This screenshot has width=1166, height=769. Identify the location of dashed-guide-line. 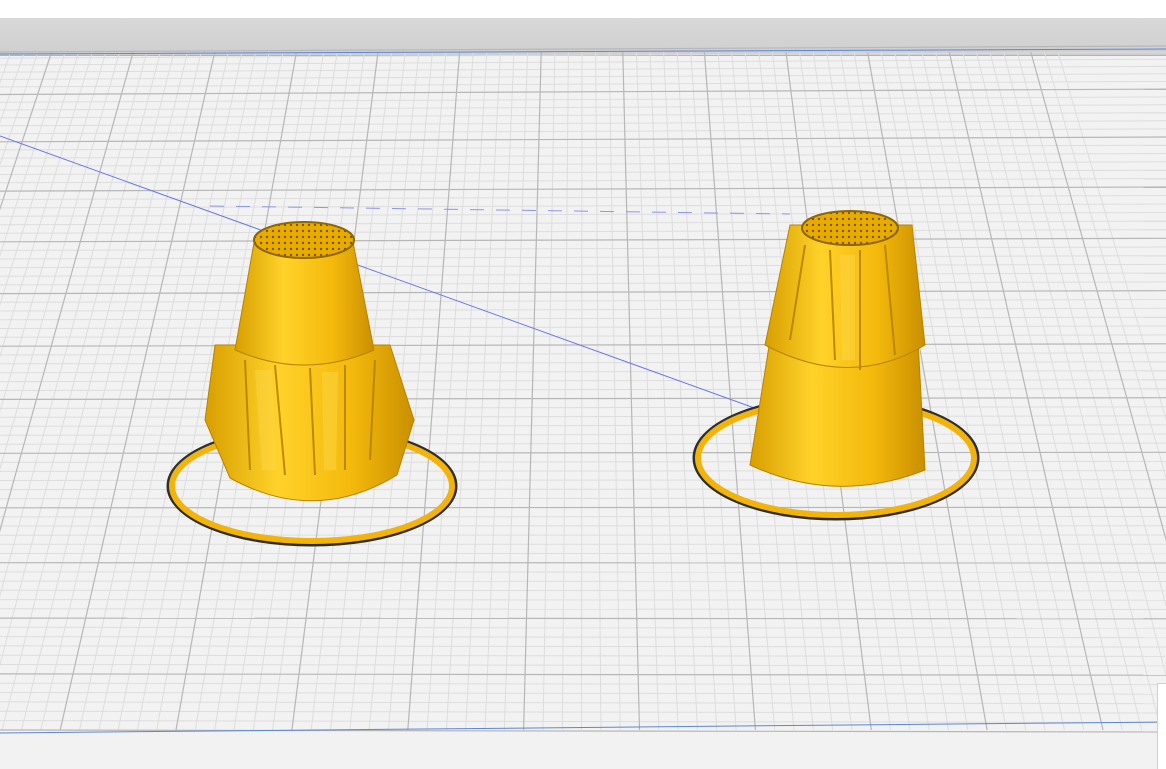
(500, 210).